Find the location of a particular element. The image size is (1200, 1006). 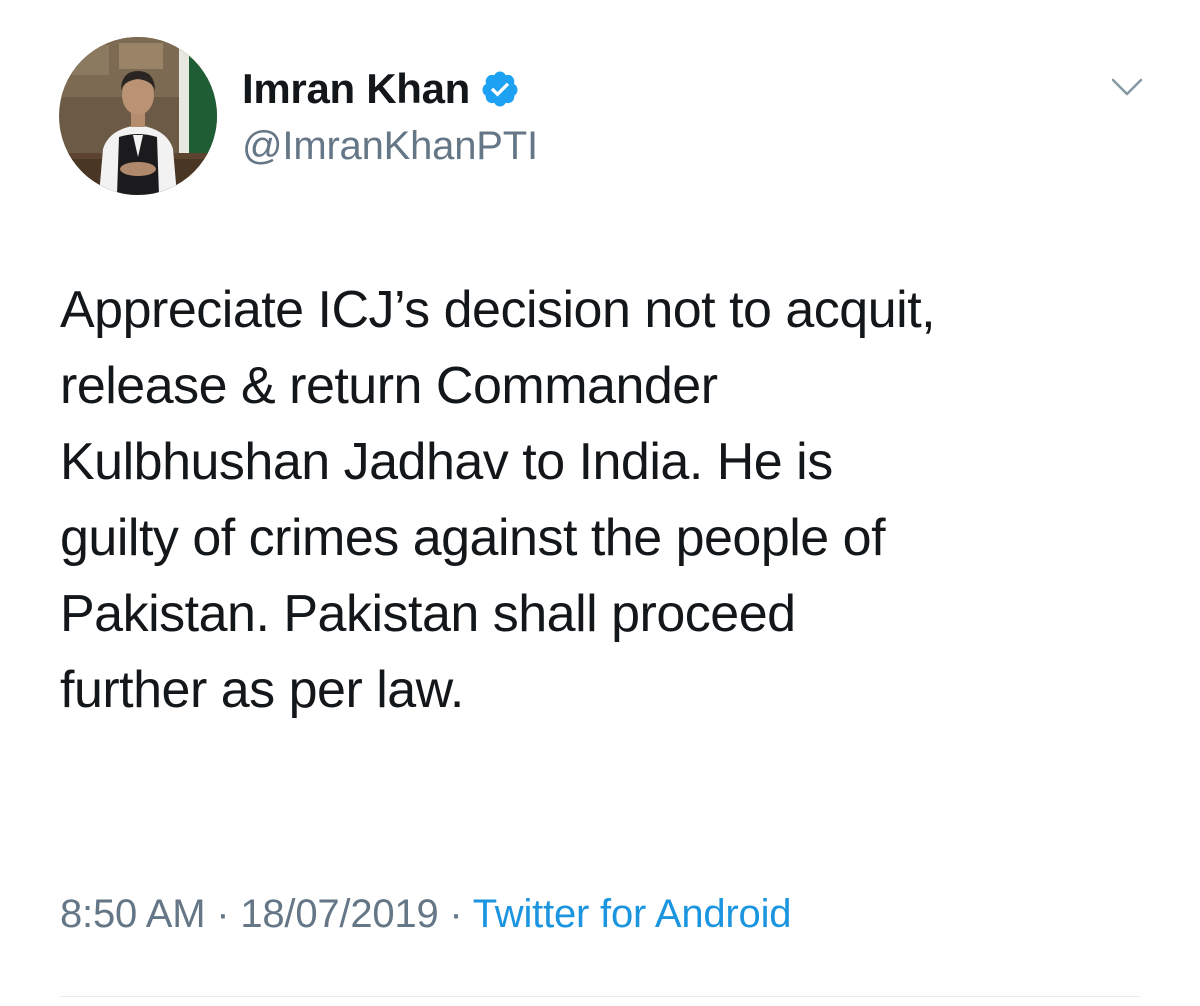

divider is located at coordinates (600, 996).